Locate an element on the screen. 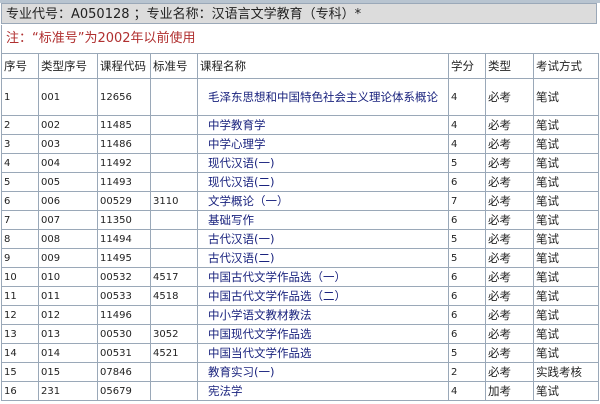 The image size is (600, 404). course-name-link: 中国古代文学作品选（一） is located at coordinates (323, 277).